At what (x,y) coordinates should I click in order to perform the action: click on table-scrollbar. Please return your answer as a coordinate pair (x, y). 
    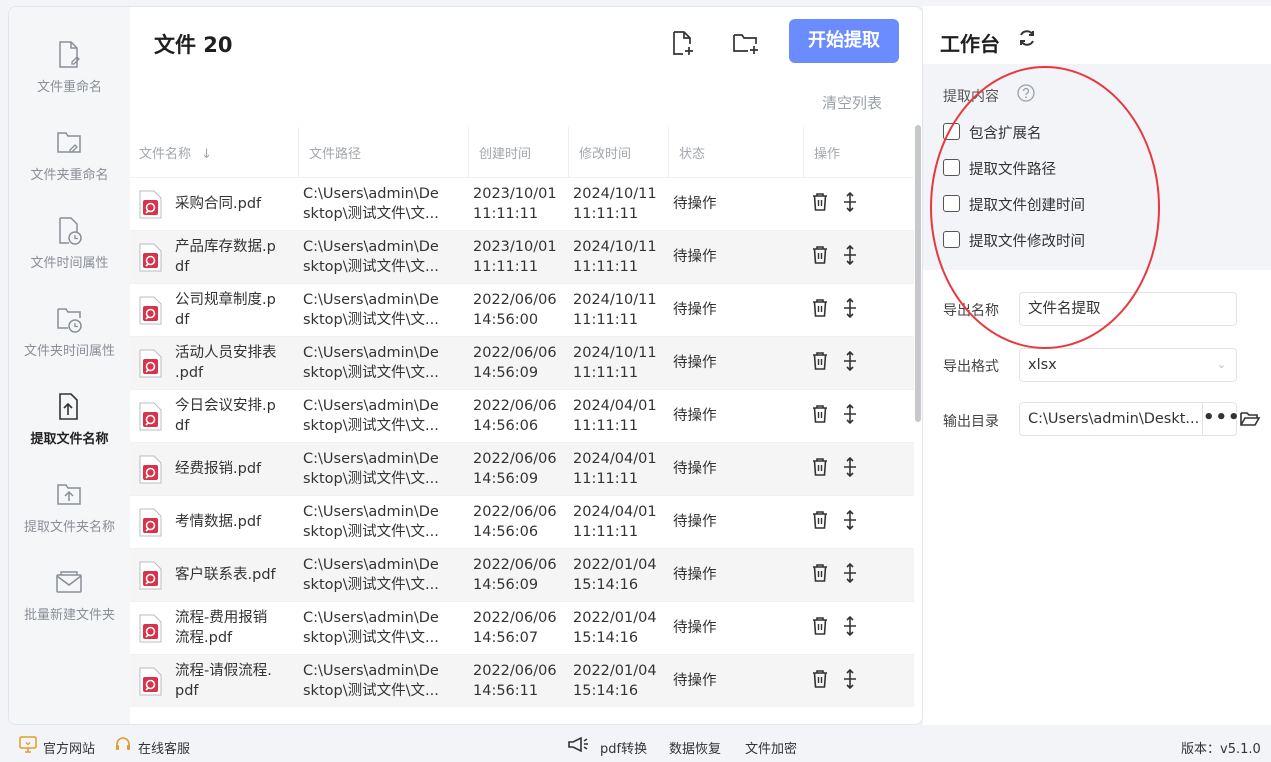
    Looking at the image, I should click on (918, 424).